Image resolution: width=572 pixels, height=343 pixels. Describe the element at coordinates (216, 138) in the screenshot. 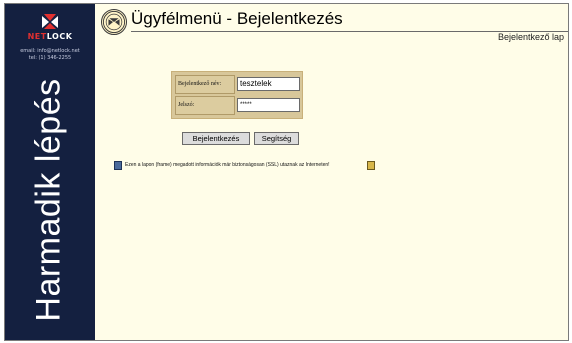

I see `login-button: Bejelentkezés` at that location.